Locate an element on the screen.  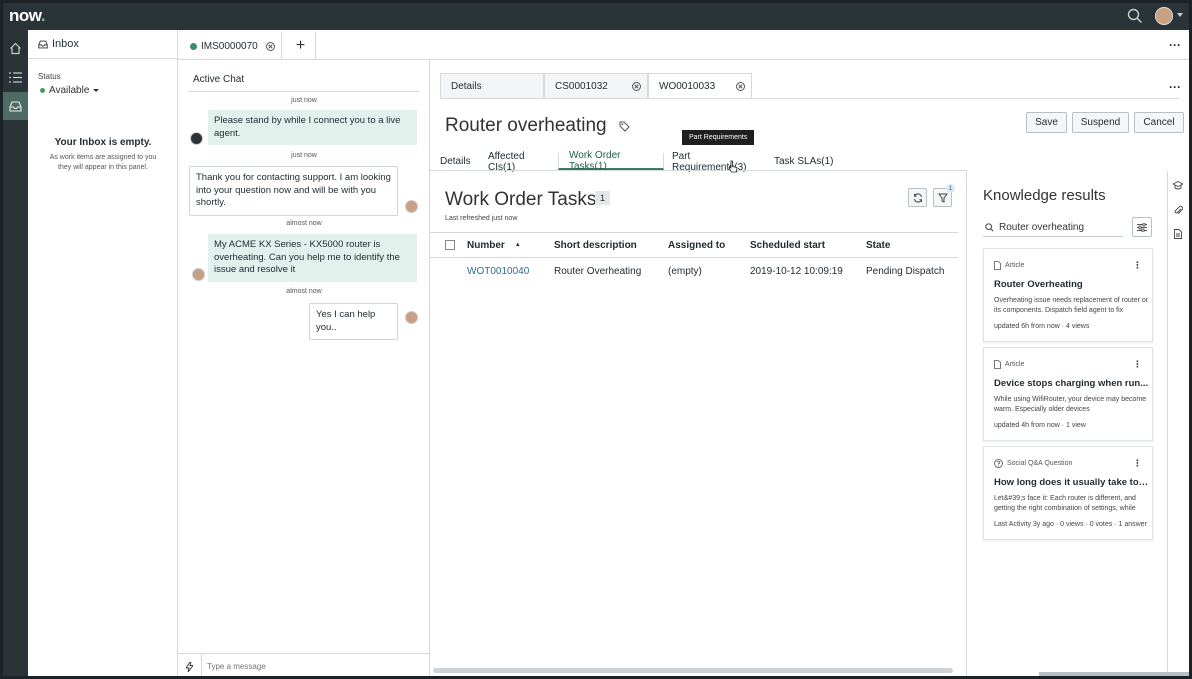
bot-avatar is located at coordinates (196, 138).